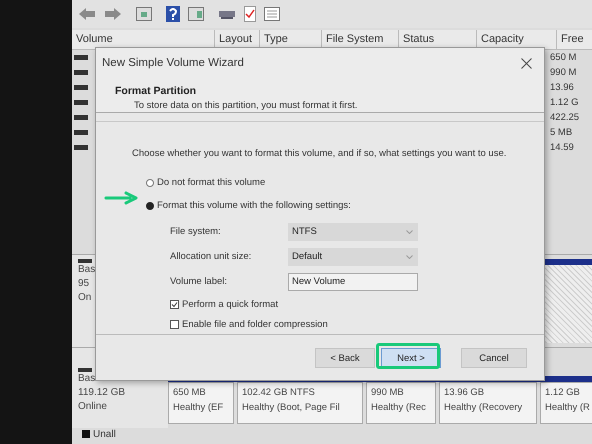 Image resolution: width=592 pixels, height=444 pixels. Describe the element at coordinates (87, 14) in the screenshot. I see `back-arrow-icon` at that location.